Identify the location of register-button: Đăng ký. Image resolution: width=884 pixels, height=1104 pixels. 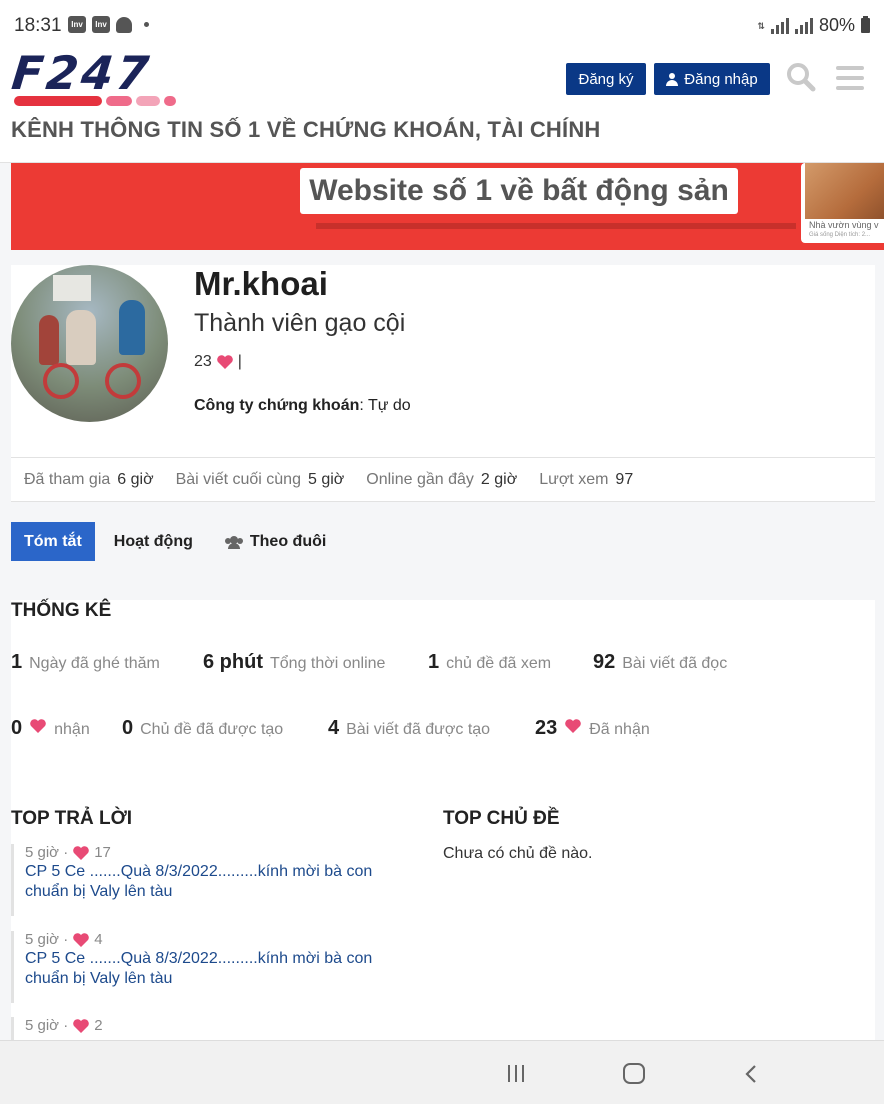
(606, 79).